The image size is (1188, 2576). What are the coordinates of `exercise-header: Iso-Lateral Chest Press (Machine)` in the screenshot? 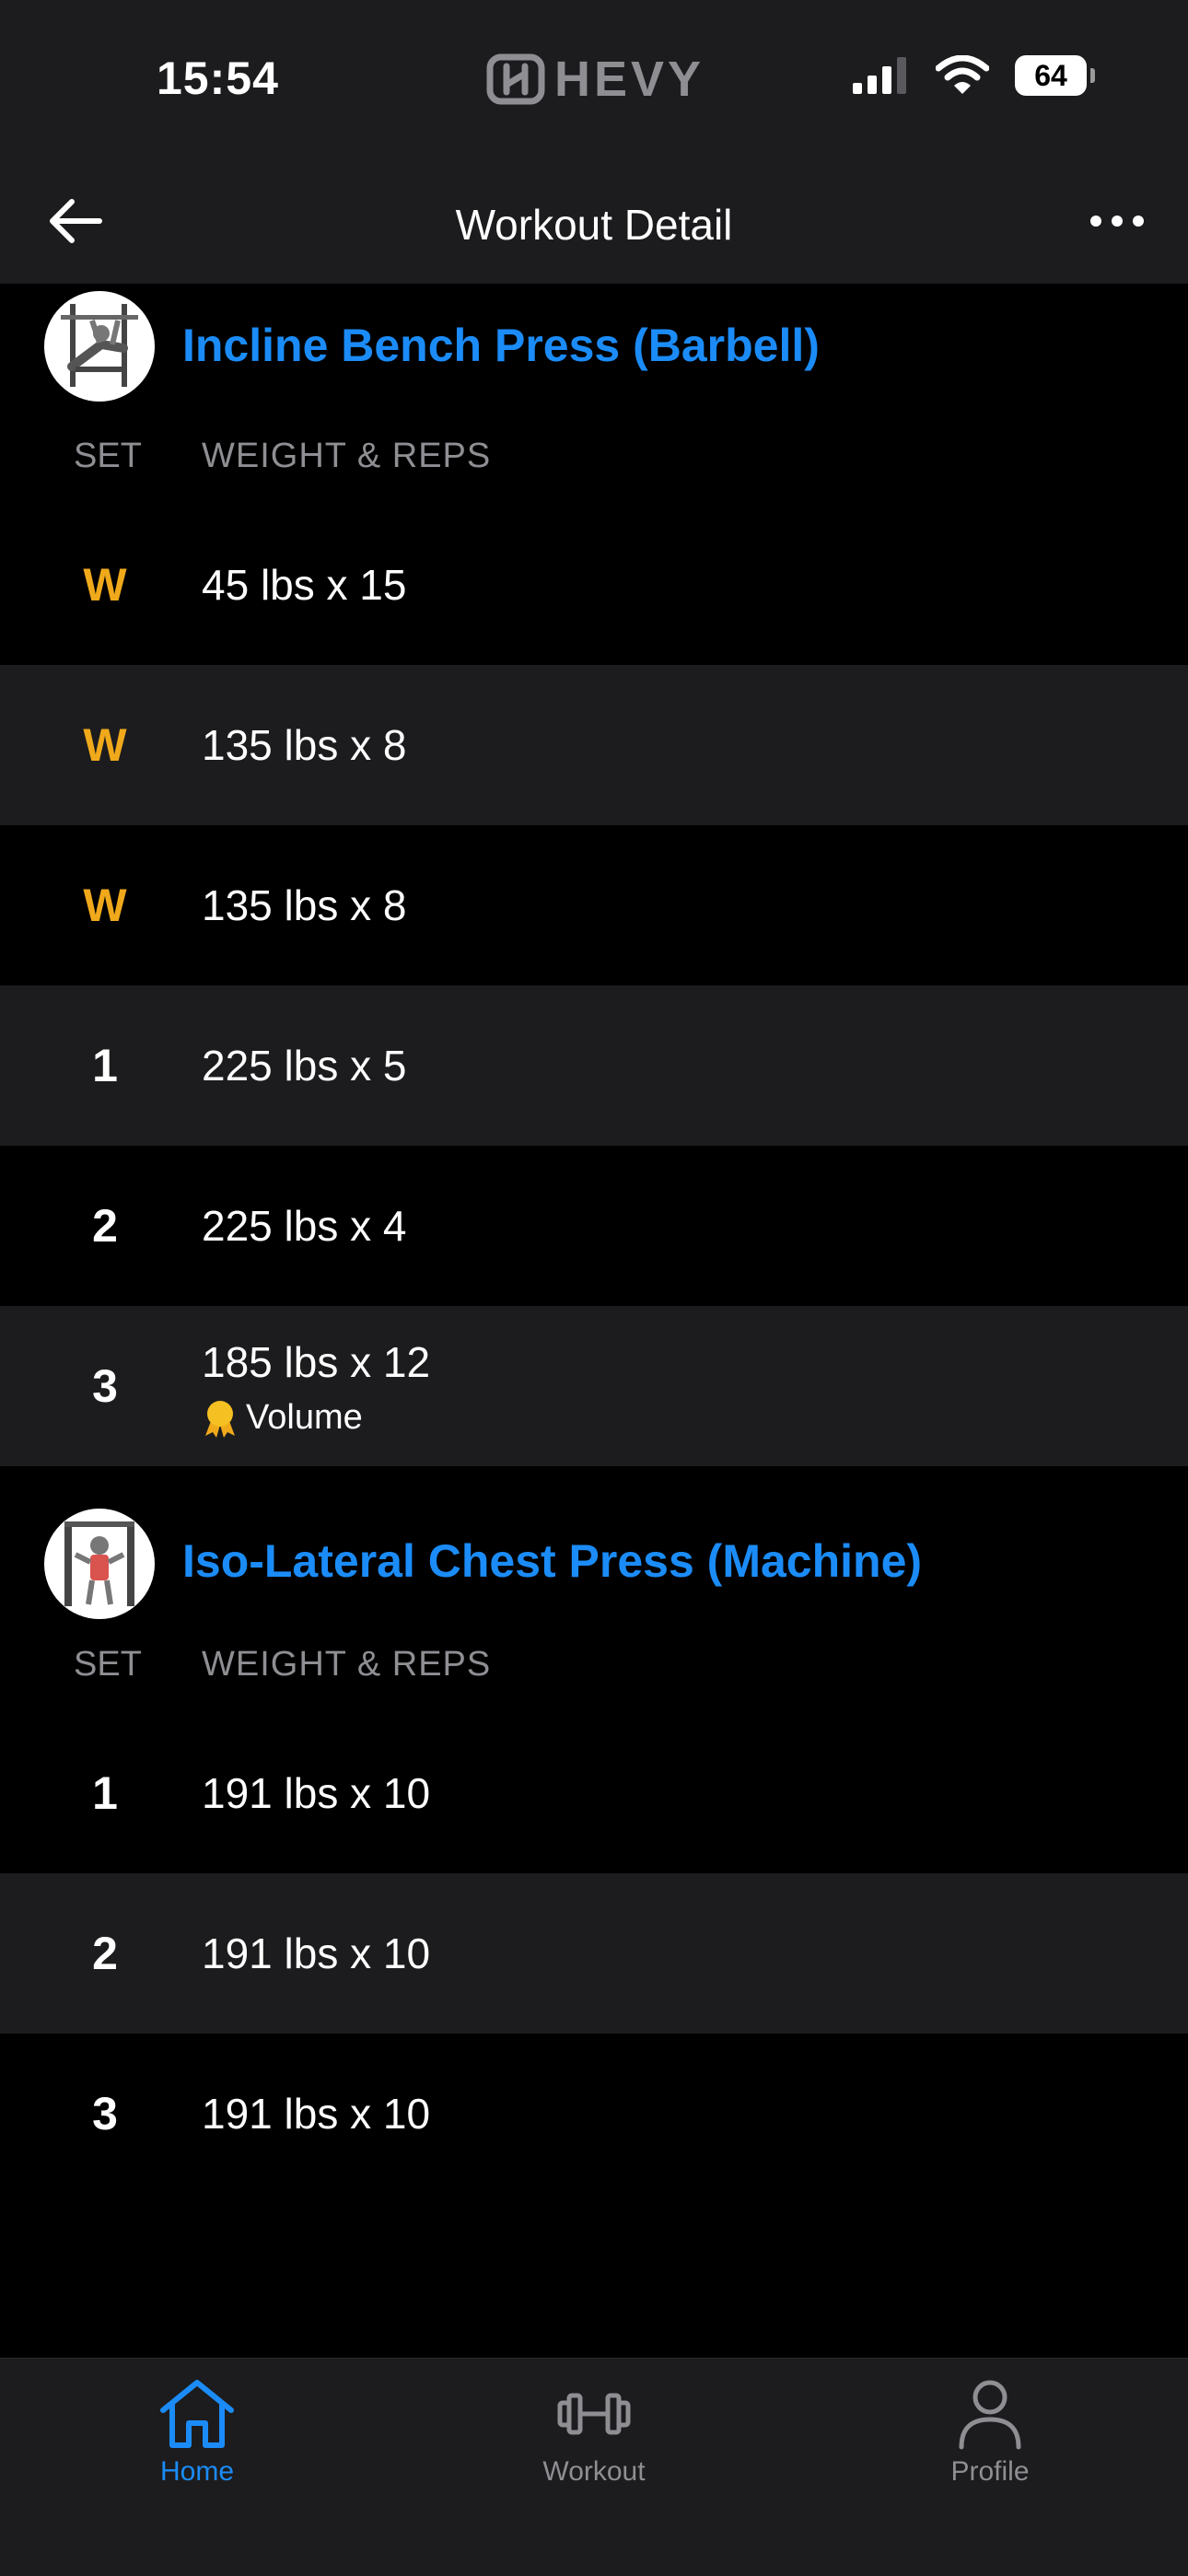 It's located at (594, 1543).